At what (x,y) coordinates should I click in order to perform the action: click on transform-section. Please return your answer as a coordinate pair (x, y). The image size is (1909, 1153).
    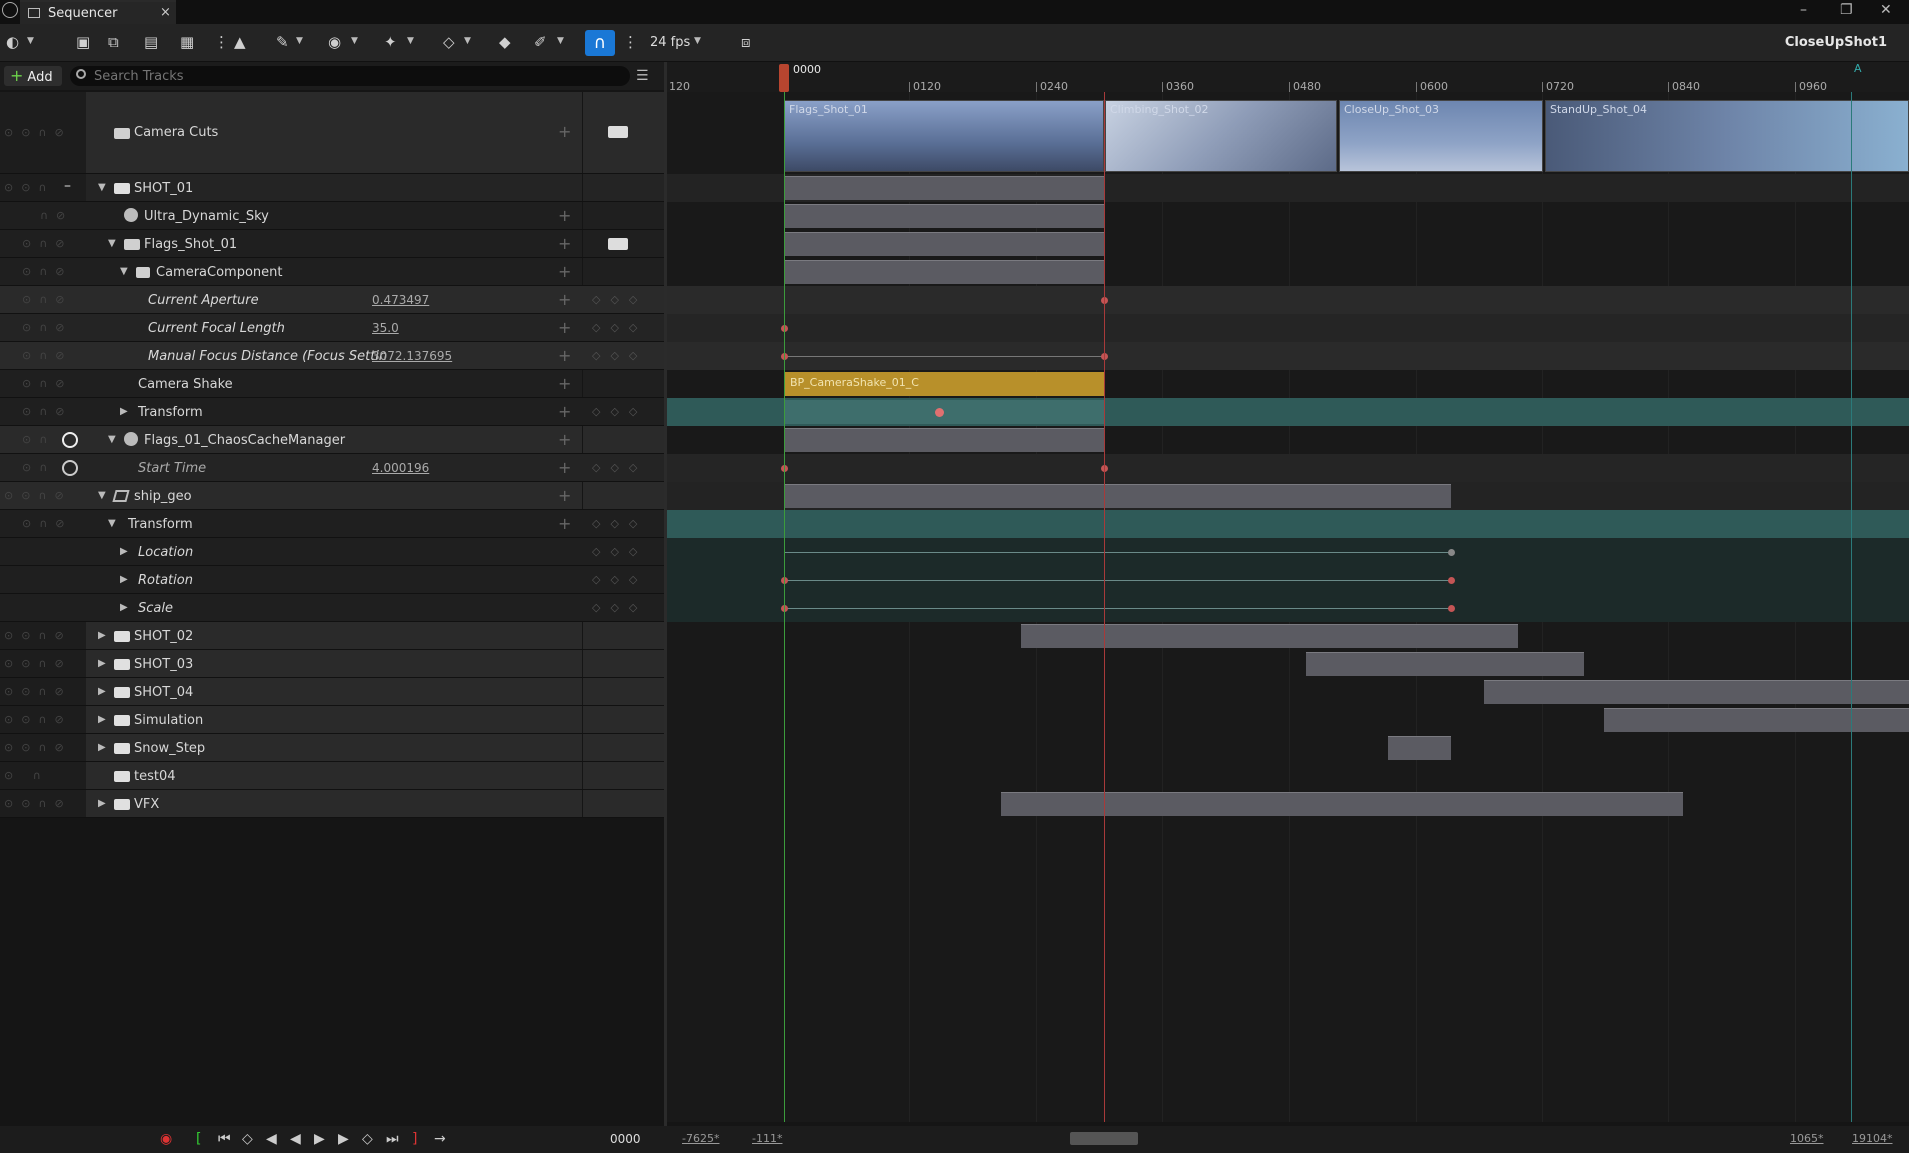
    Looking at the image, I should click on (944, 412).